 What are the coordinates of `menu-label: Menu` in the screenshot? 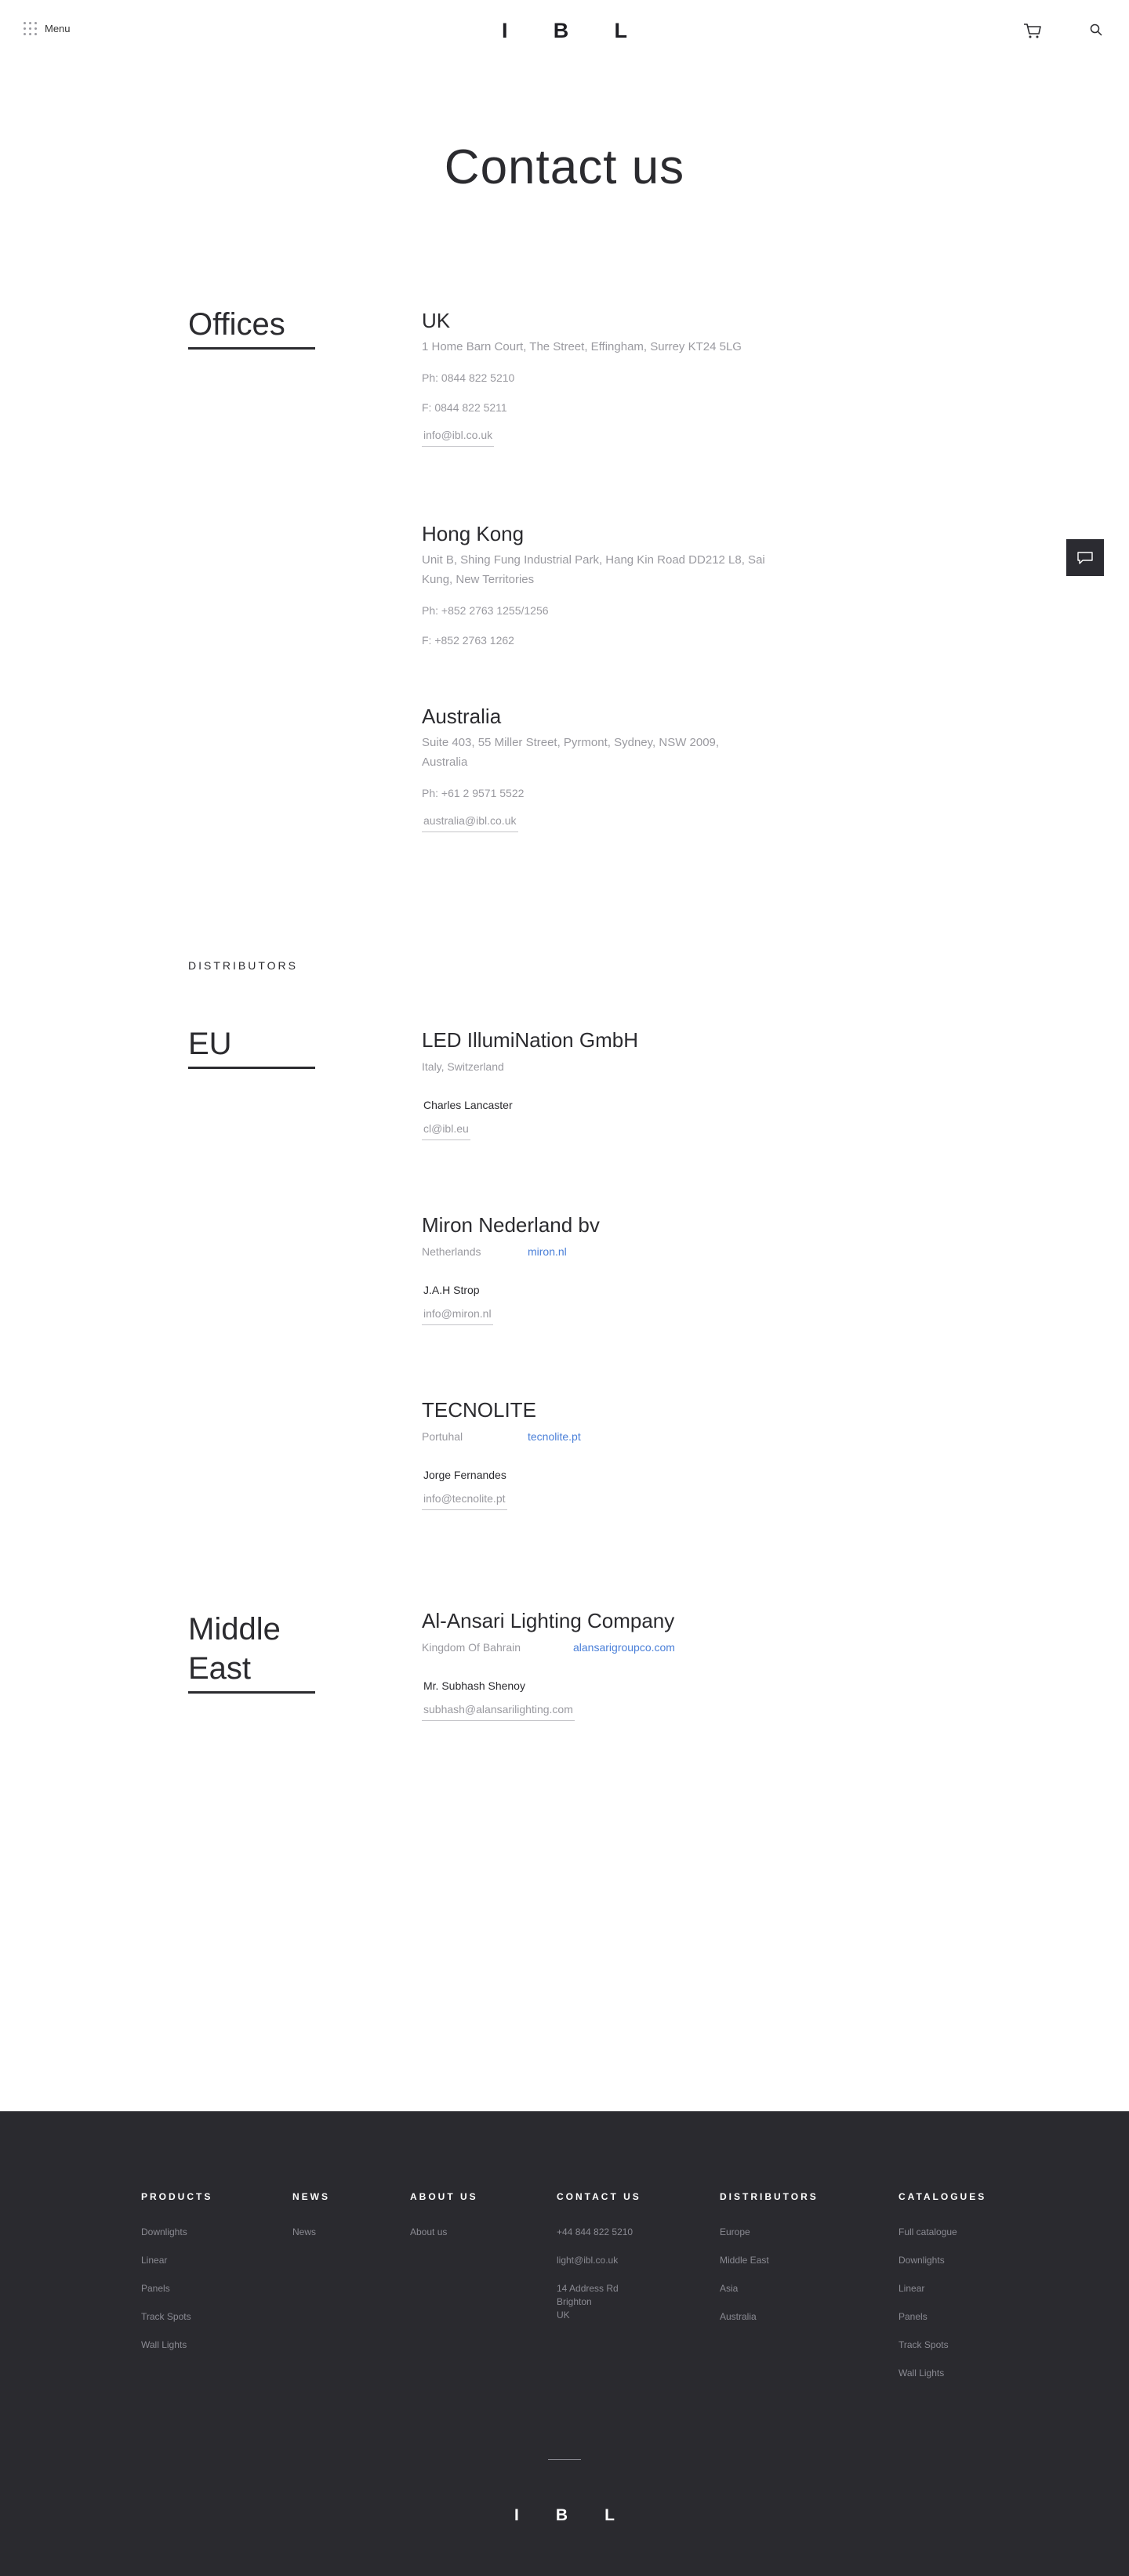 It's located at (58, 28).